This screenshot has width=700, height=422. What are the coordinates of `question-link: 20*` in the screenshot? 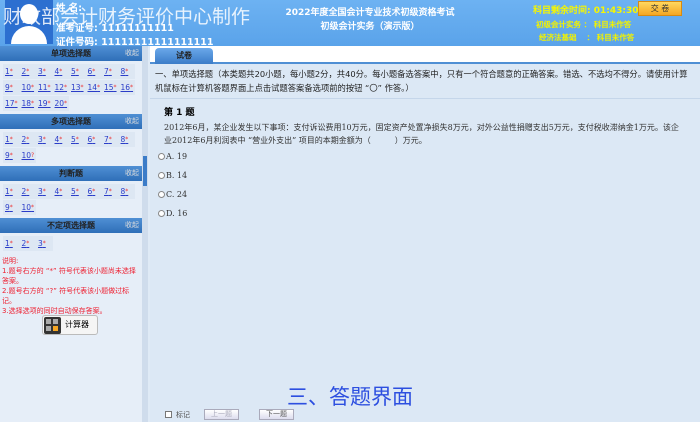 It's located at (60, 103).